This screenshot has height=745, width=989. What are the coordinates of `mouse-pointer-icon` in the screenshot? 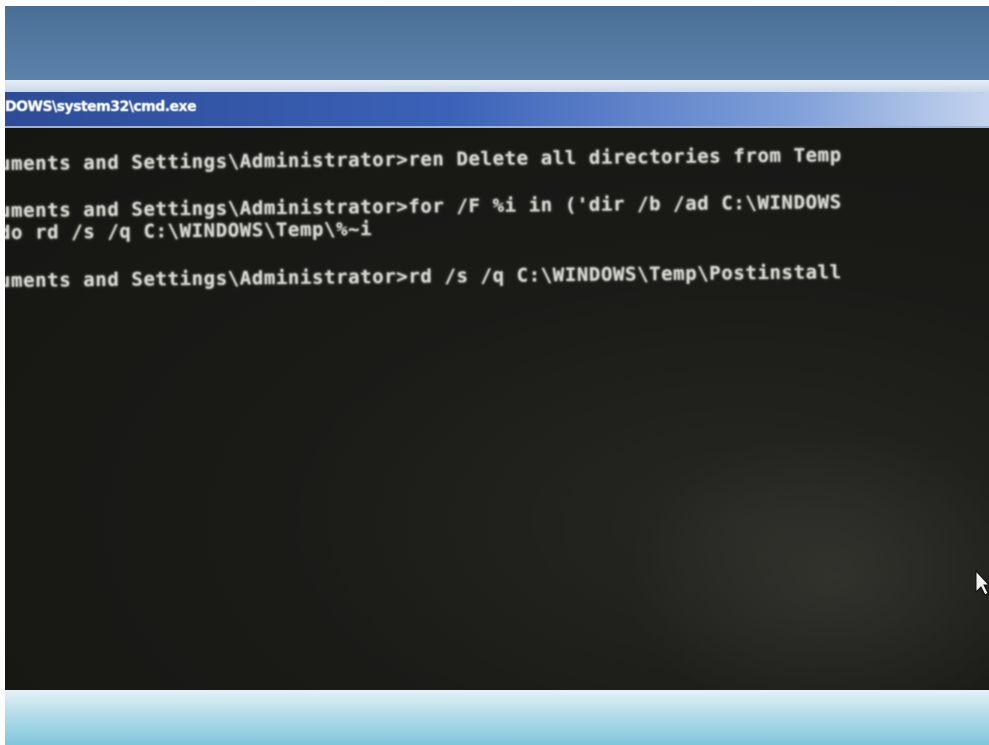 It's located at (982, 583).